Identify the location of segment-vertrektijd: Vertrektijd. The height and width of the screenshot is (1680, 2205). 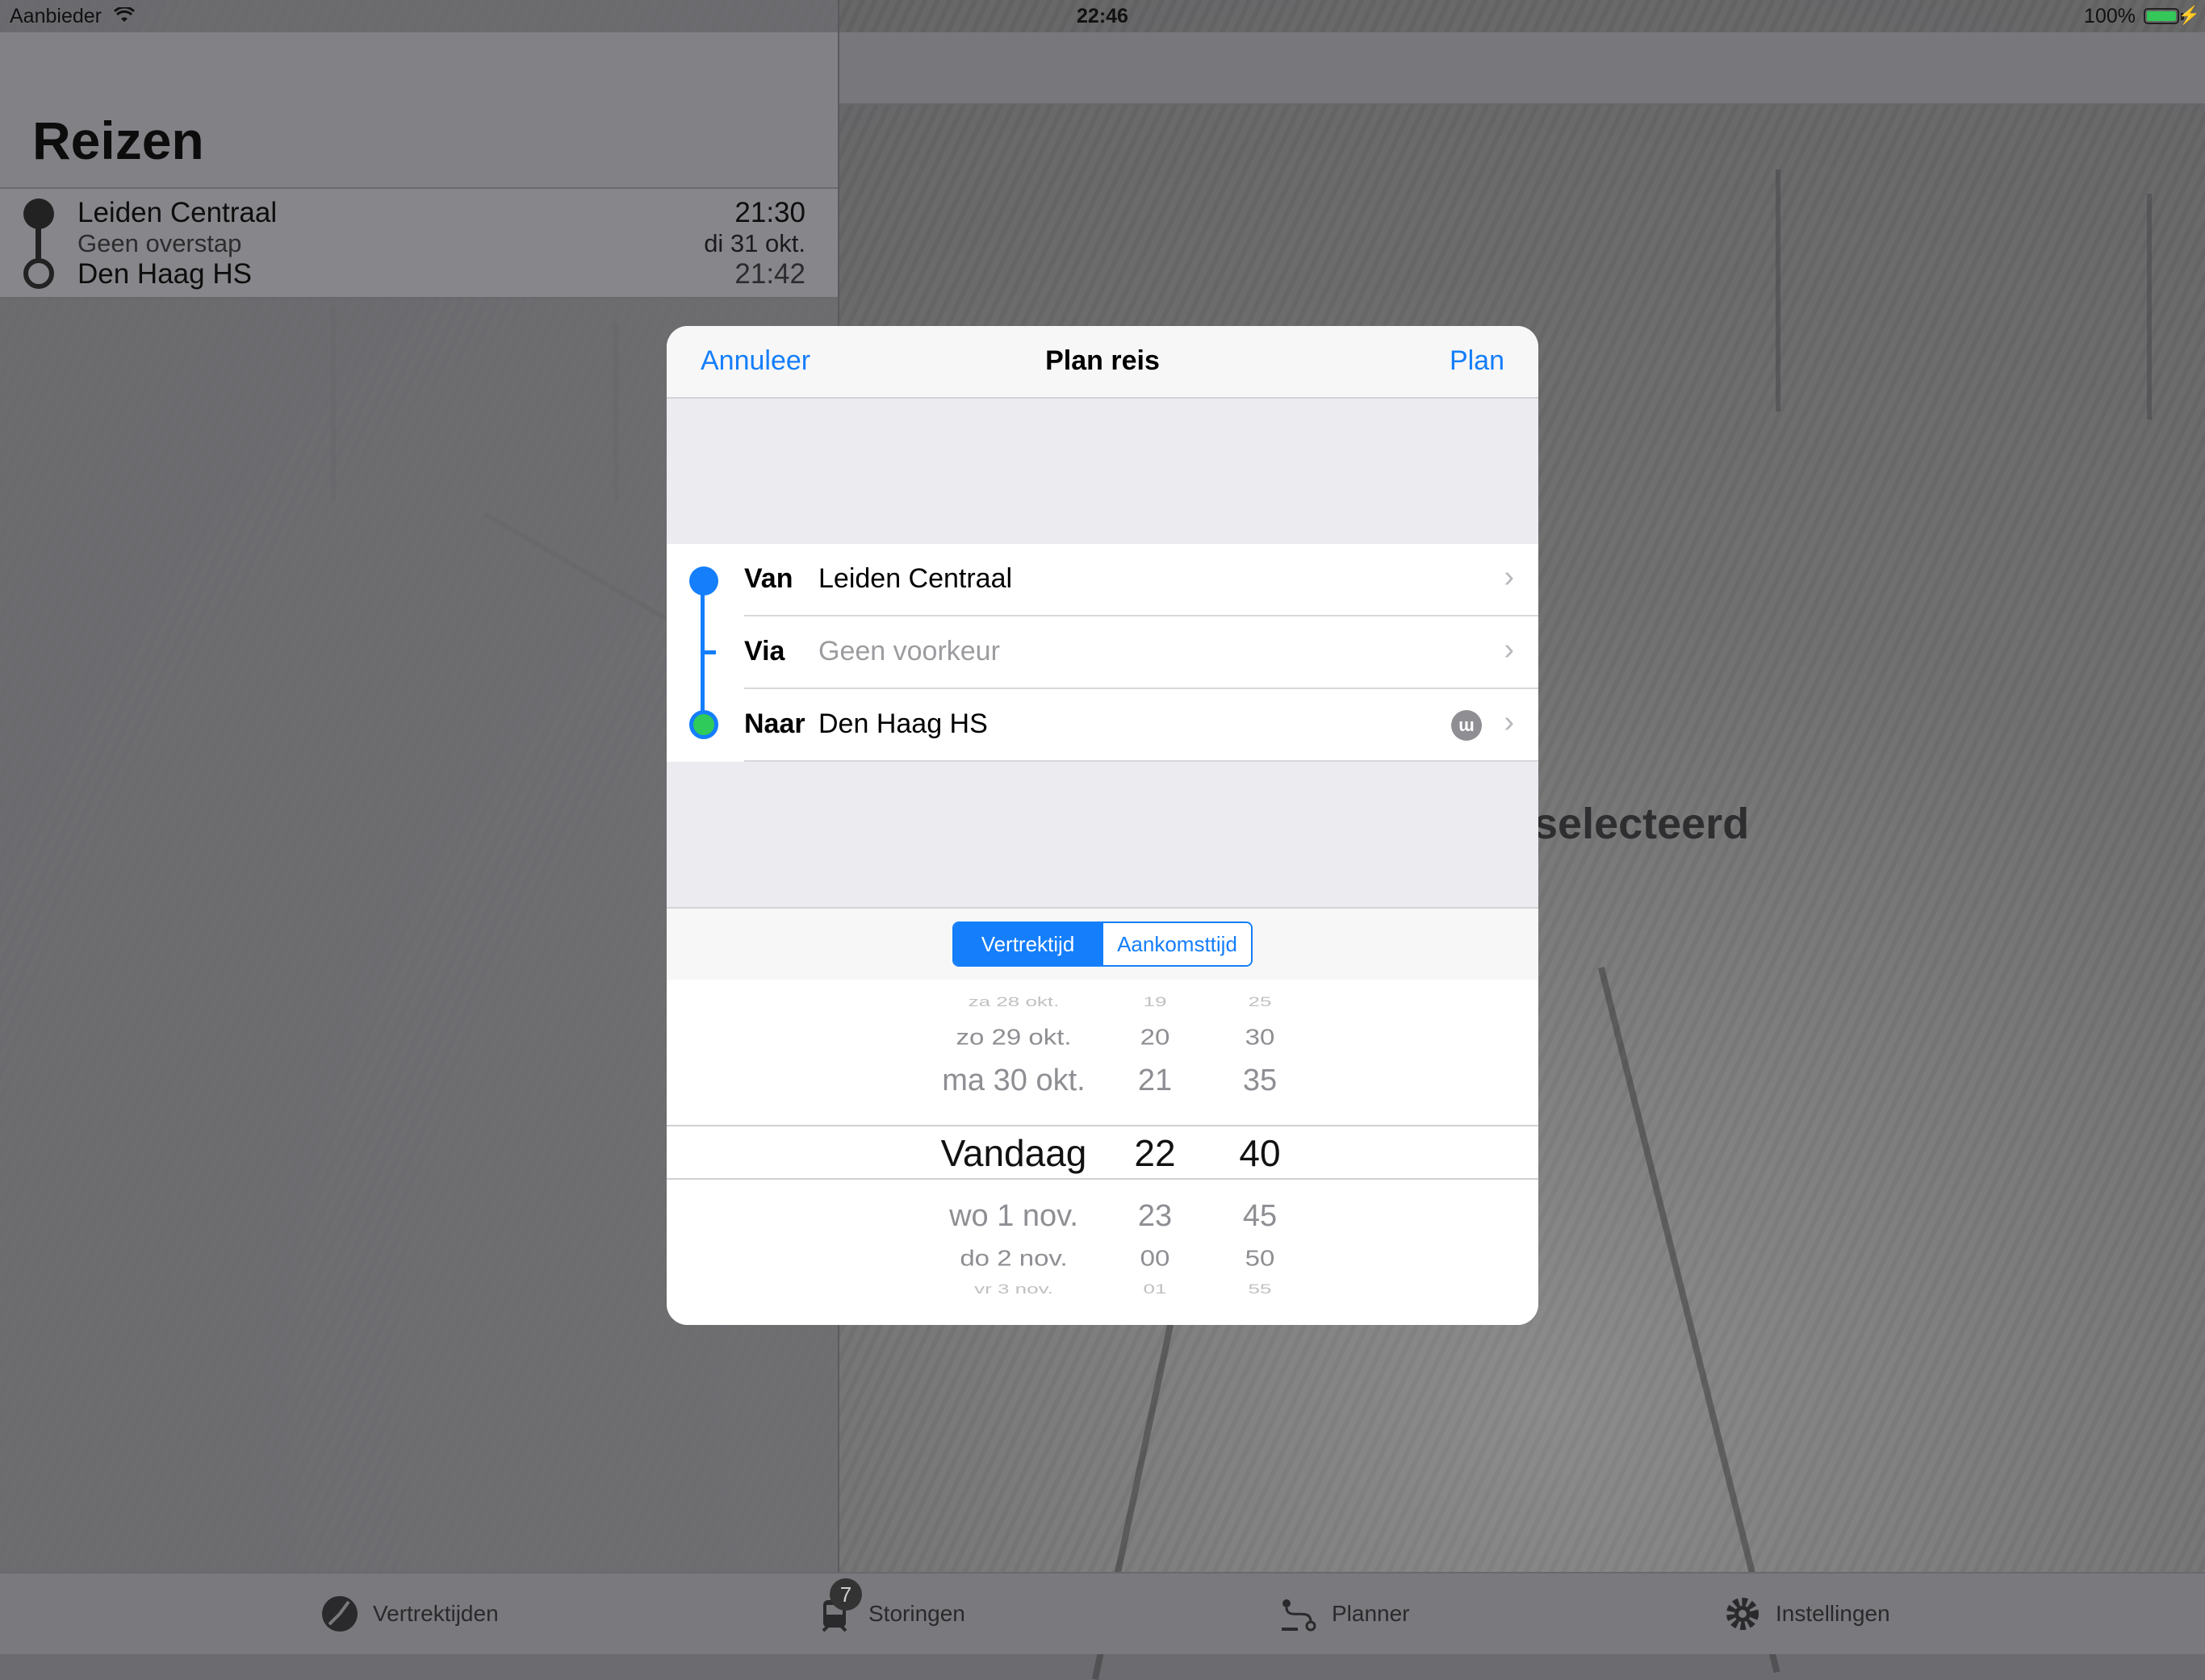
(1028, 944).